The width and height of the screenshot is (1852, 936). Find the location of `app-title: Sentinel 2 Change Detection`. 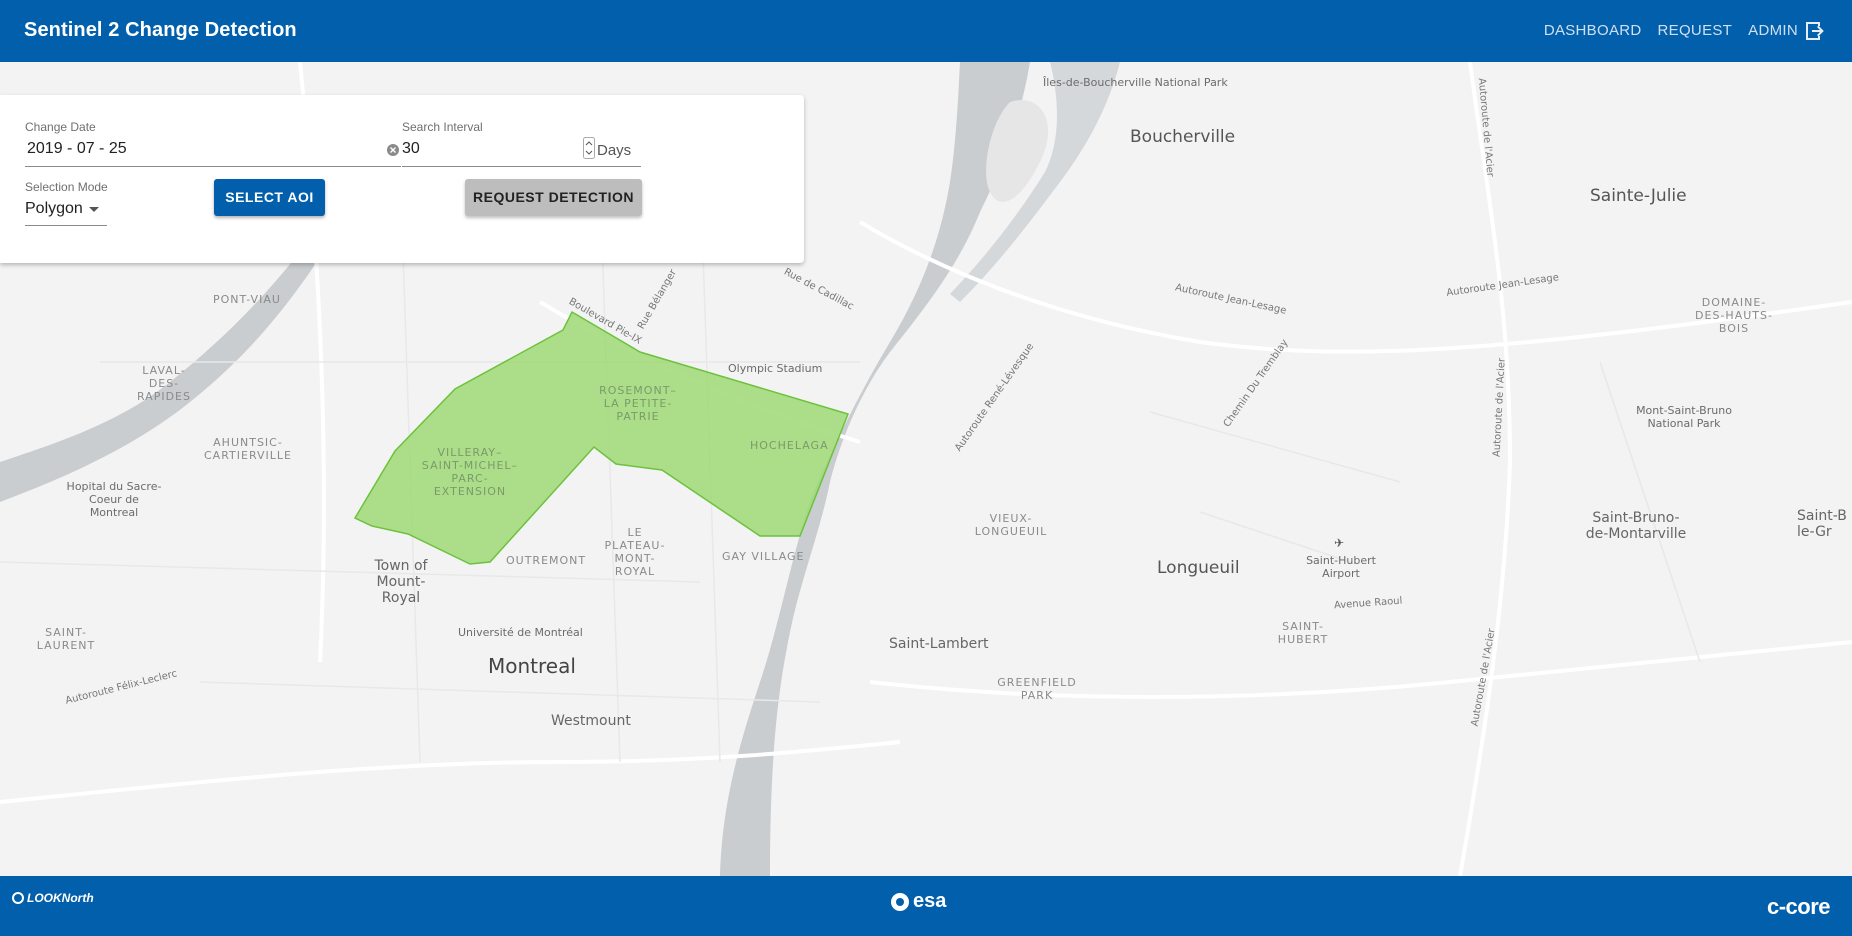

app-title: Sentinel 2 Change Detection is located at coordinates (160, 30).